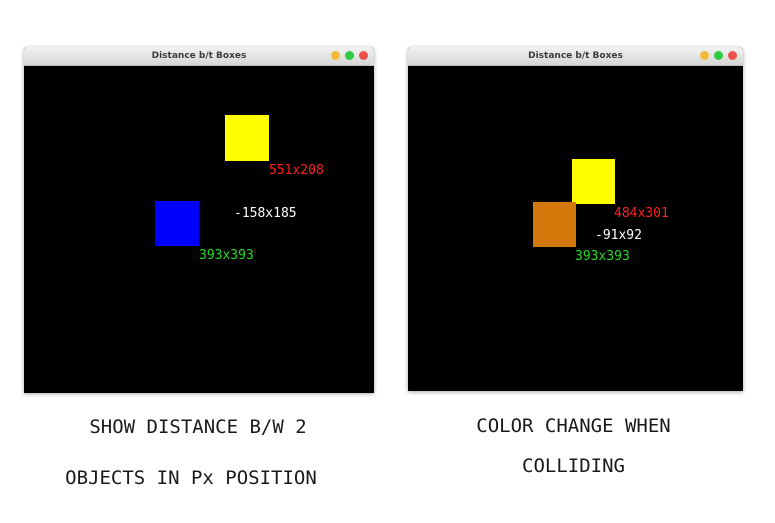  What do you see at coordinates (226, 255) in the screenshot?
I see `blue-box-position-label: 393x393` at bounding box center [226, 255].